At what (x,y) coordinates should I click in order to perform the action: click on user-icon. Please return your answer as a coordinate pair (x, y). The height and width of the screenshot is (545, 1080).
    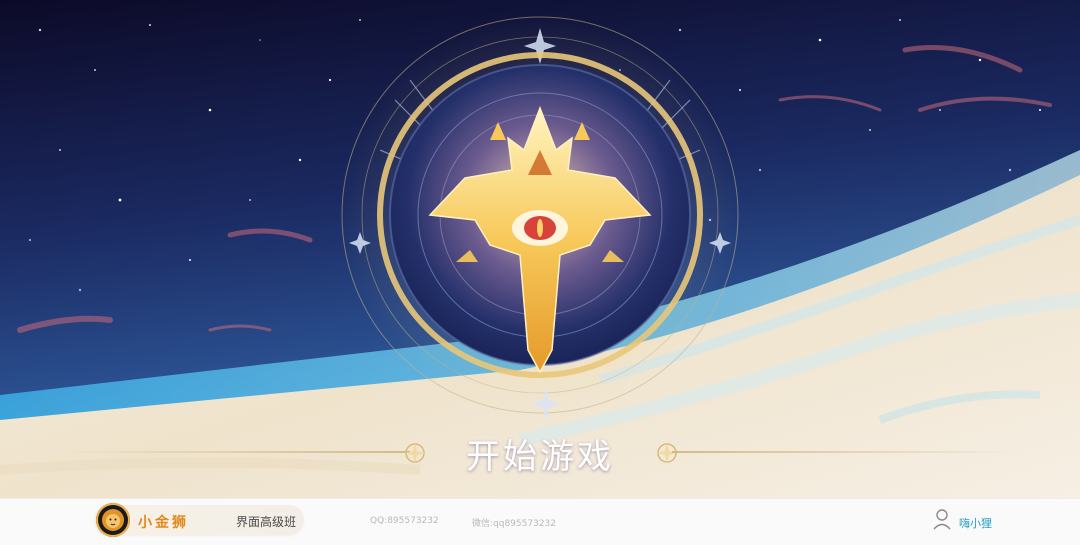
    Looking at the image, I should click on (943, 520).